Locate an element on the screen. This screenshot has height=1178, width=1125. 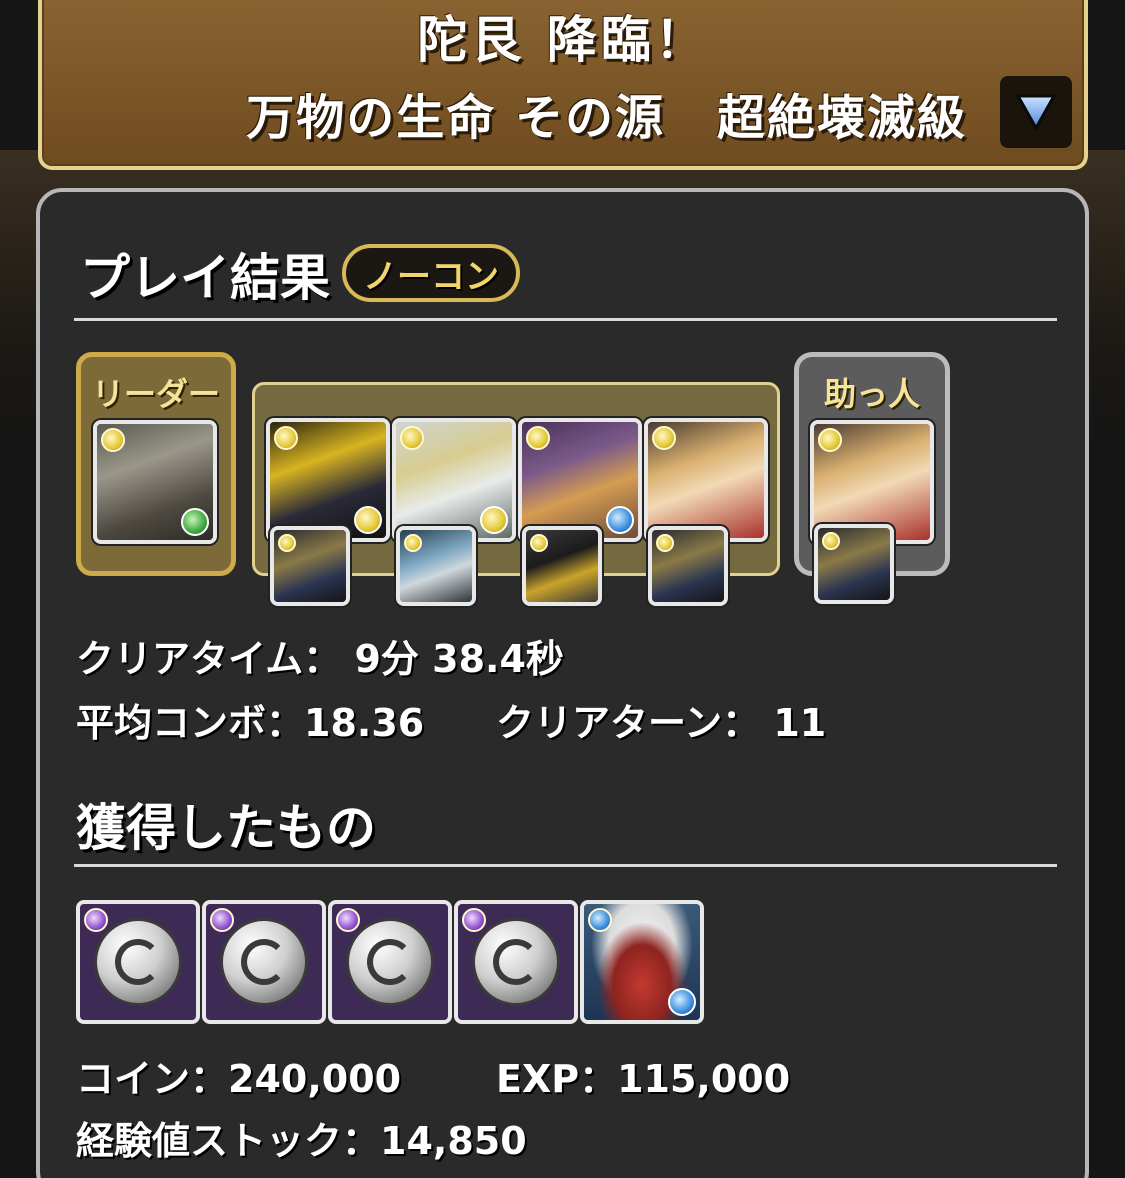
wood-attribute-icon is located at coordinates (195, 522).